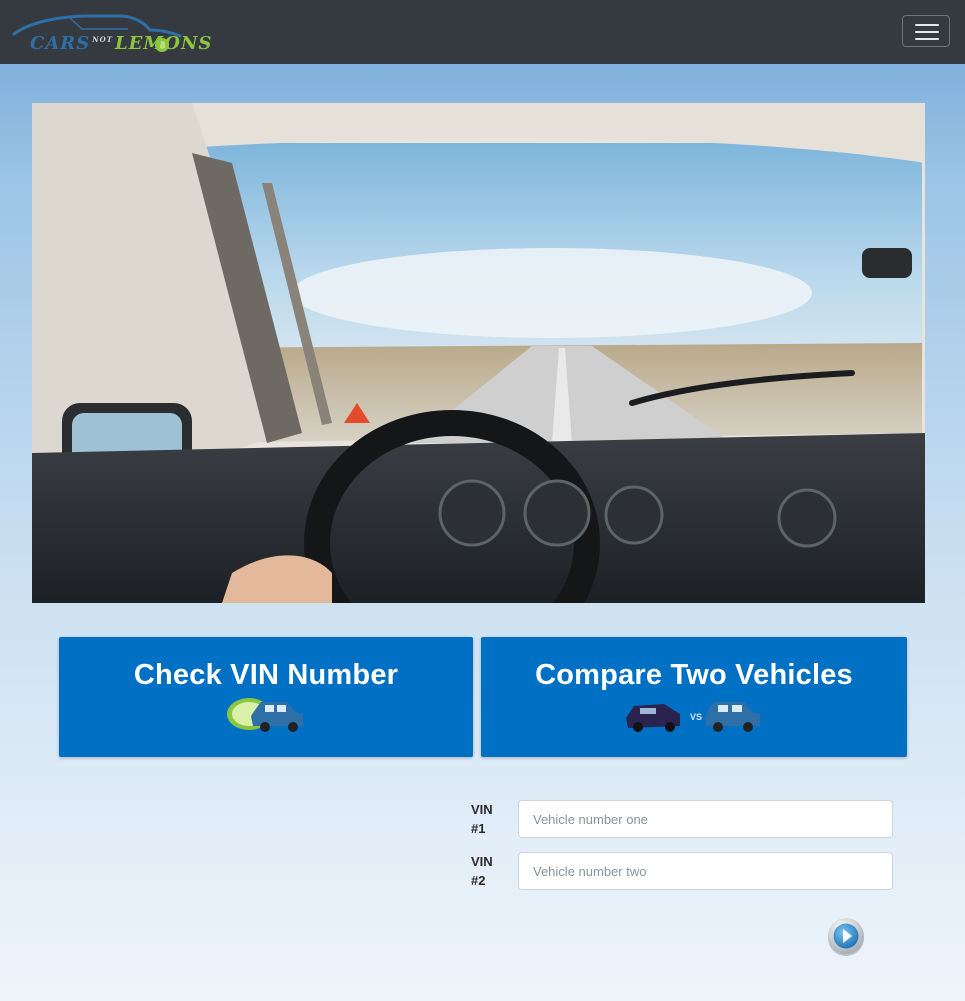 This screenshot has width=965, height=1001. What do you see at coordinates (482, 871) in the screenshot?
I see `vin2-label: VIN #2` at bounding box center [482, 871].